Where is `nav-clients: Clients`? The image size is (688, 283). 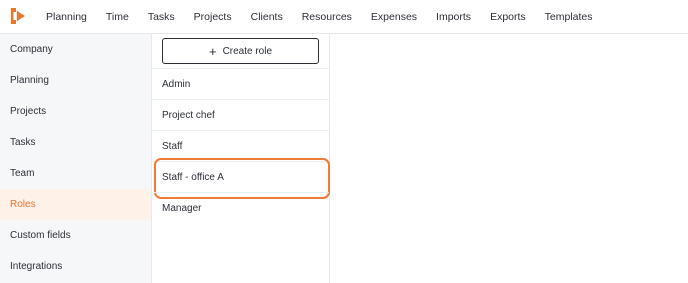 nav-clients: Clients is located at coordinates (267, 17).